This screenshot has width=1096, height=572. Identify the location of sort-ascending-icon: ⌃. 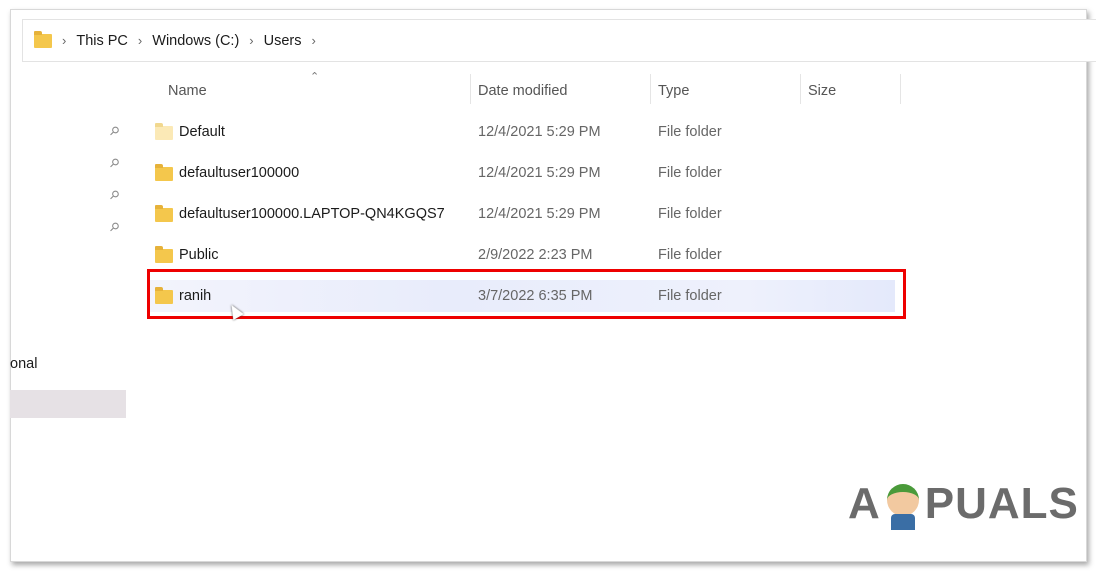
(315, 77).